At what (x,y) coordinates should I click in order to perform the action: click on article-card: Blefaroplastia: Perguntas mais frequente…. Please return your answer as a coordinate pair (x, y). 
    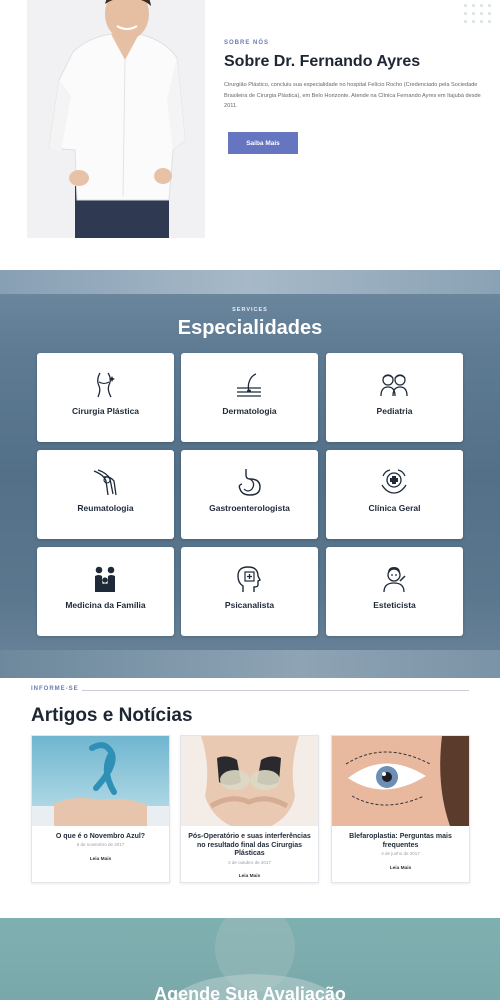
    Looking at the image, I should click on (400, 809).